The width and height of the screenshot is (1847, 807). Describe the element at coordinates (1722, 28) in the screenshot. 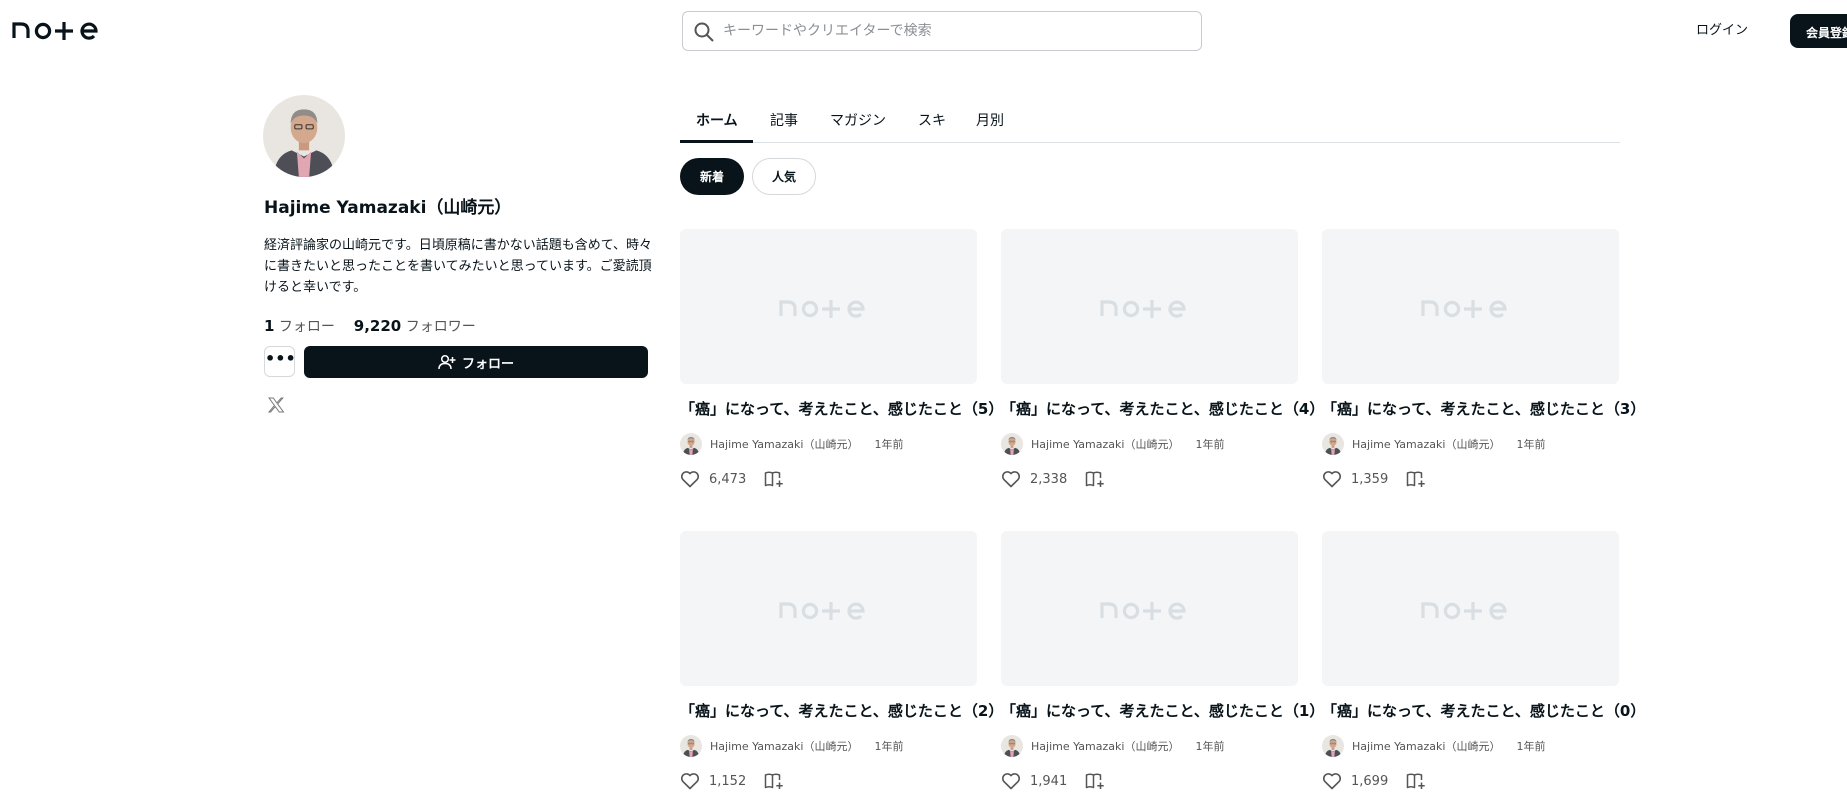

I see `login-link: ログイン` at that location.